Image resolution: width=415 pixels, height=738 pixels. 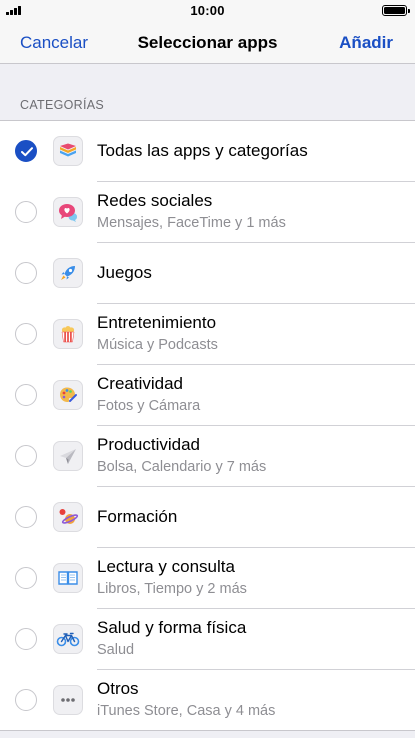 I want to click on row-title: Otros, so click(x=118, y=688).